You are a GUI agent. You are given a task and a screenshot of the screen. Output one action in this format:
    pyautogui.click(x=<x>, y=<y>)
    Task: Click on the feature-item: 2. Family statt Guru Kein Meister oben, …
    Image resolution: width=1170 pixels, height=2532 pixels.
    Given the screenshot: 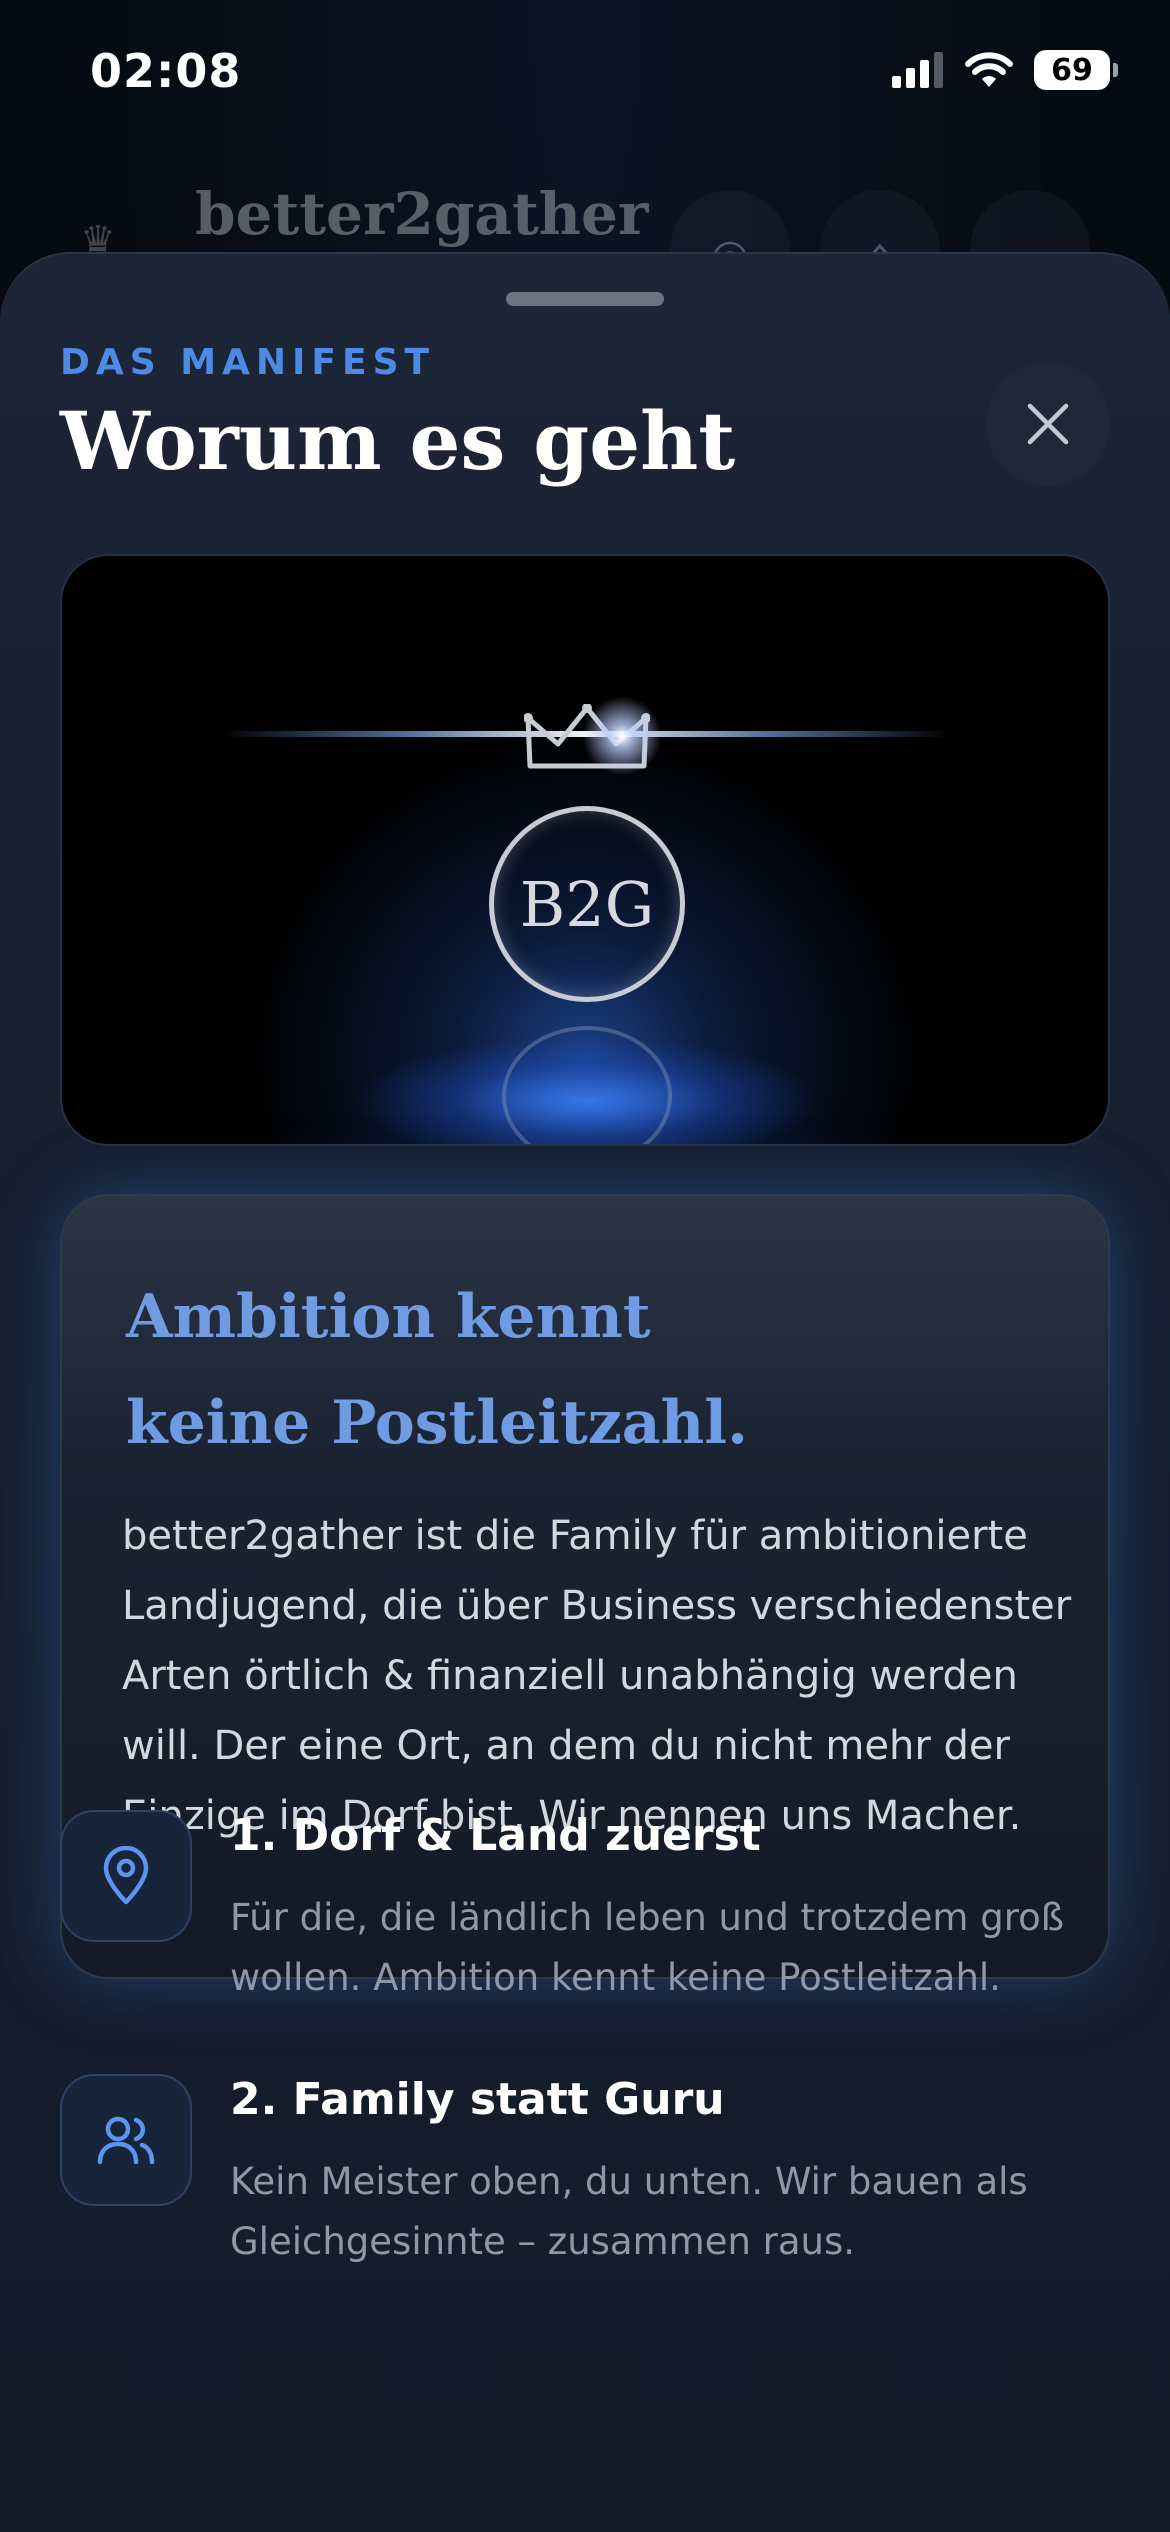 What is the action you would take?
    pyautogui.click(x=585, y=2174)
    